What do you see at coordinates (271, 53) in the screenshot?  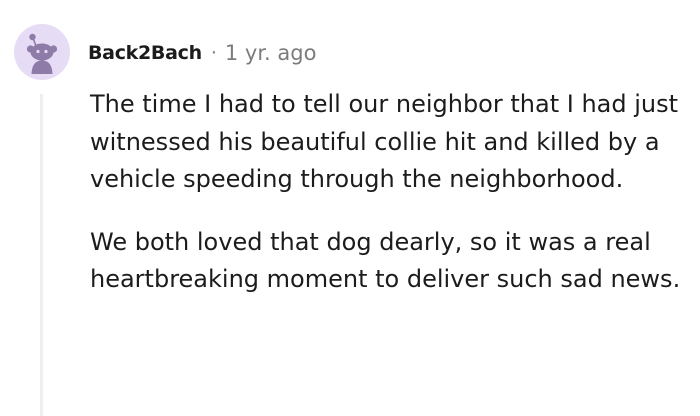 I see `comment-timestamp: 1 yr. ago` at bounding box center [271, 53].